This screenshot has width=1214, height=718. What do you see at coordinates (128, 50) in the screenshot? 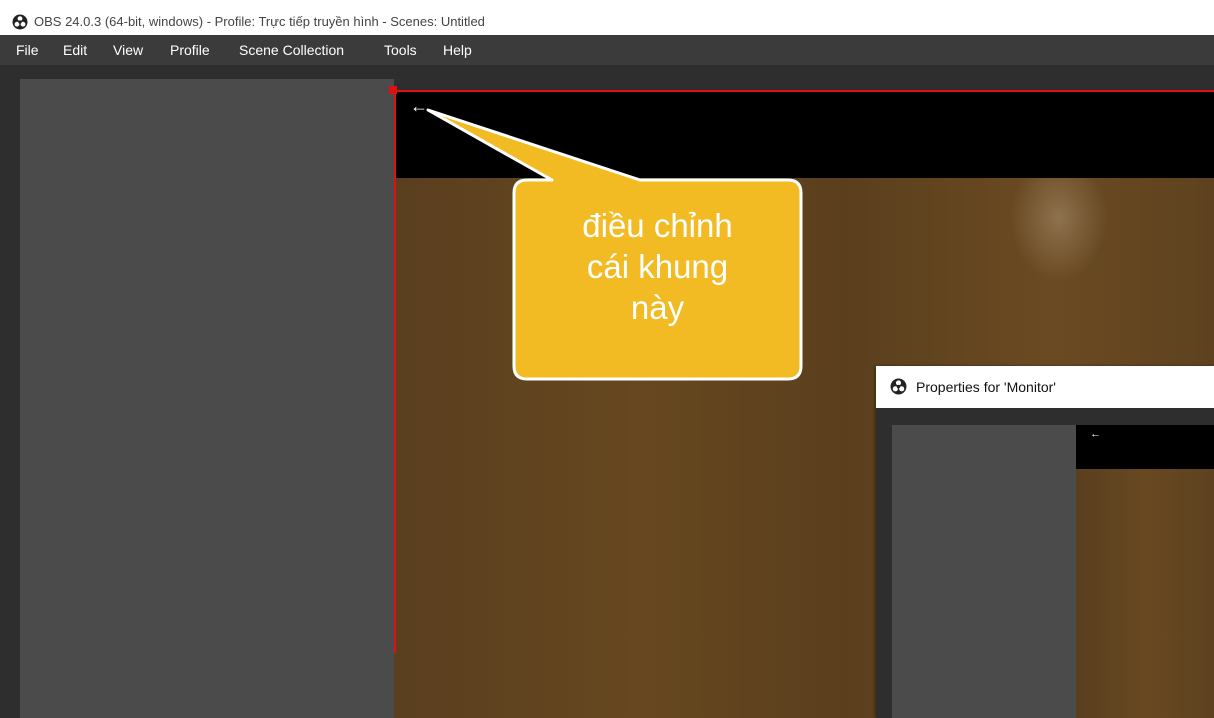
I see `menu-view: View` at bounding box center [128, 50].